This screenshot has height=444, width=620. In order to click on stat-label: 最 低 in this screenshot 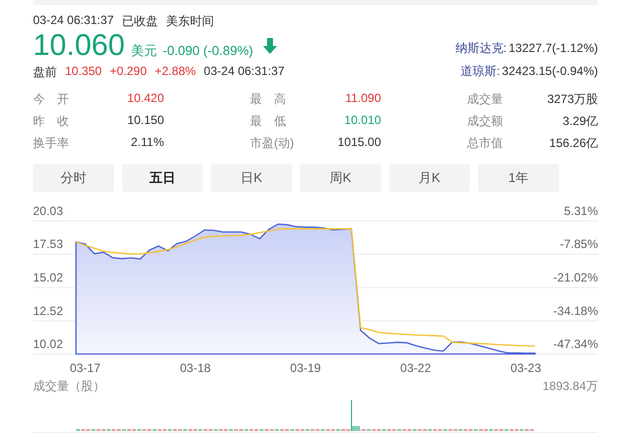, I will do `click(268, 121)`.